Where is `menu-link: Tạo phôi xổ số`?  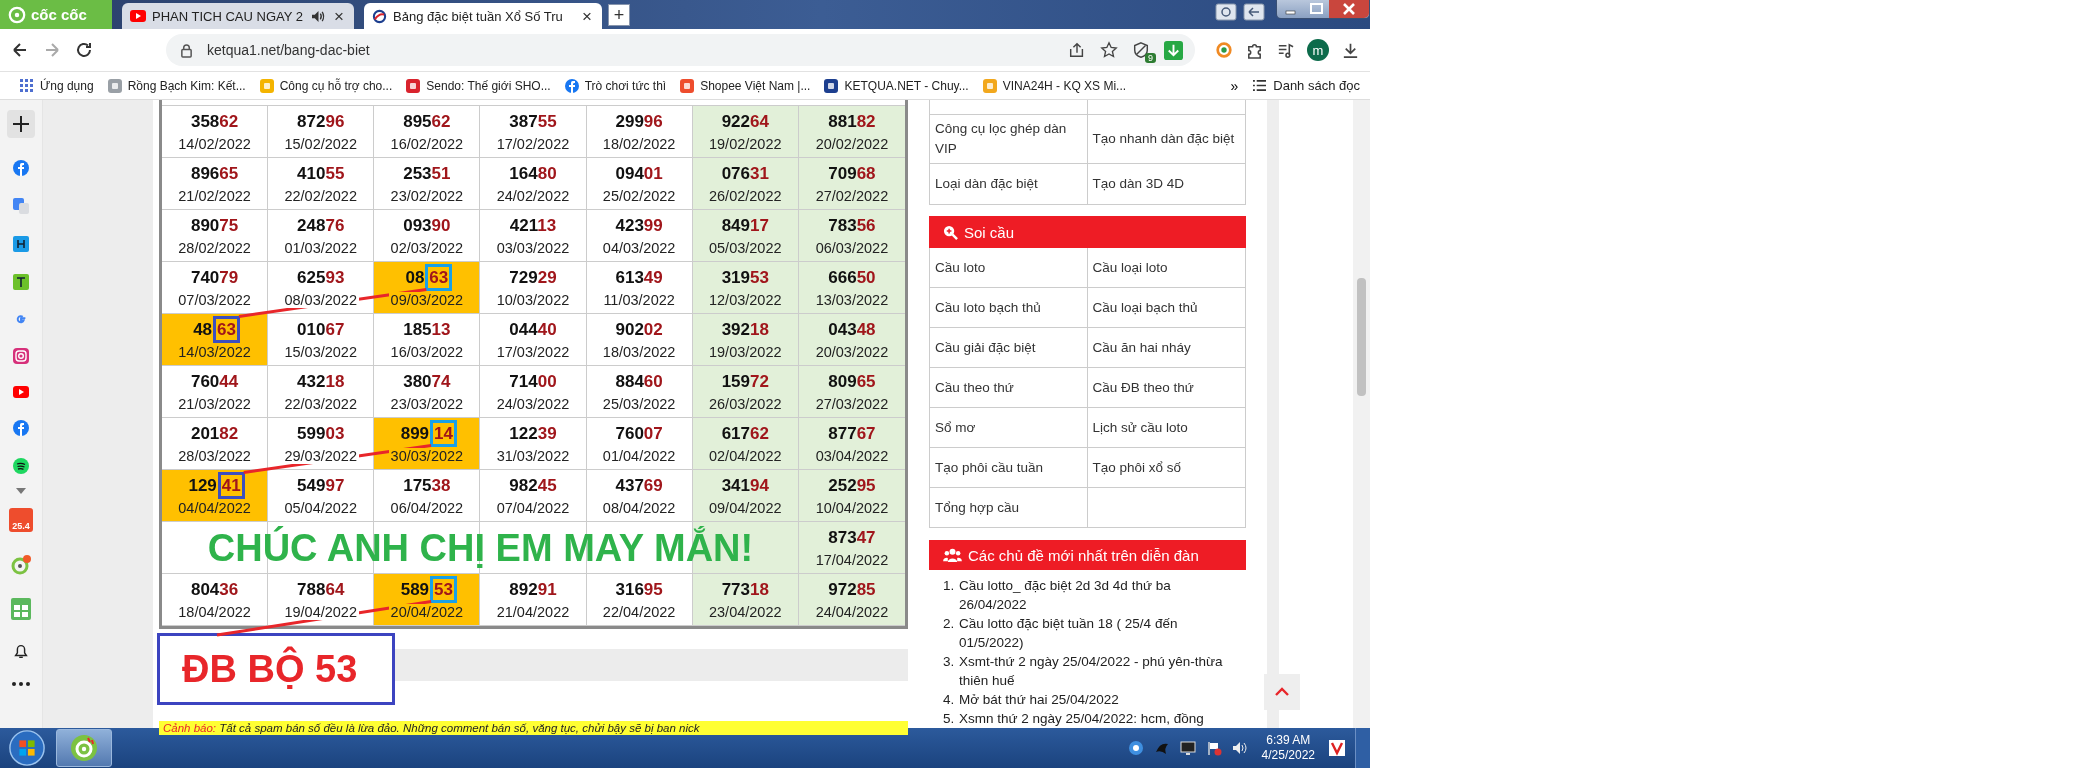 menu-link: Tạo phôi xổ số is located at coordinates (1166, 468).